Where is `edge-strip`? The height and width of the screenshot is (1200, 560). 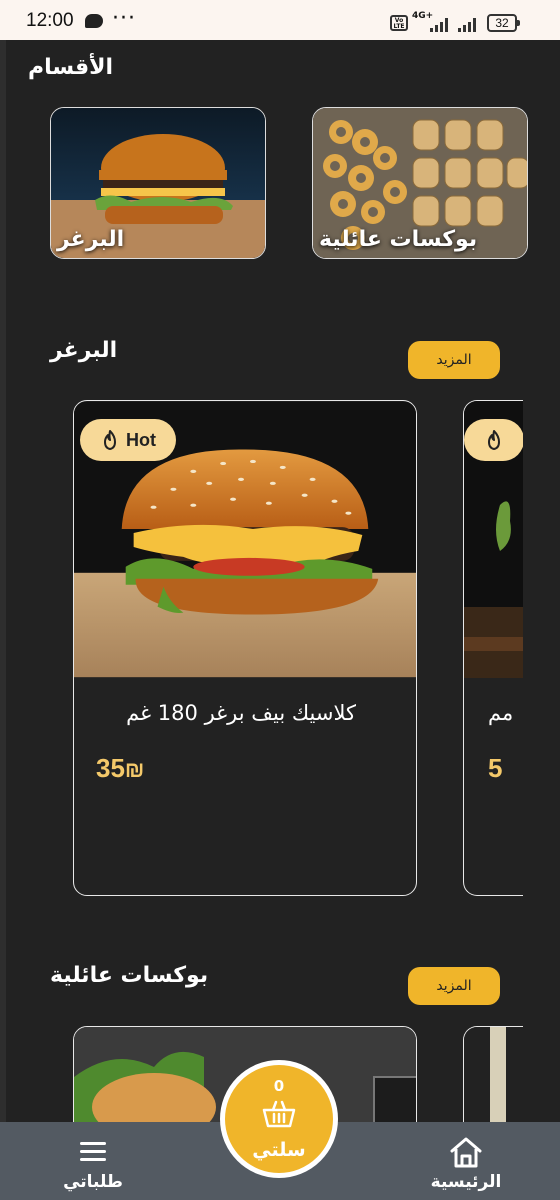
edge-strip is located at coordinates (3, 581).